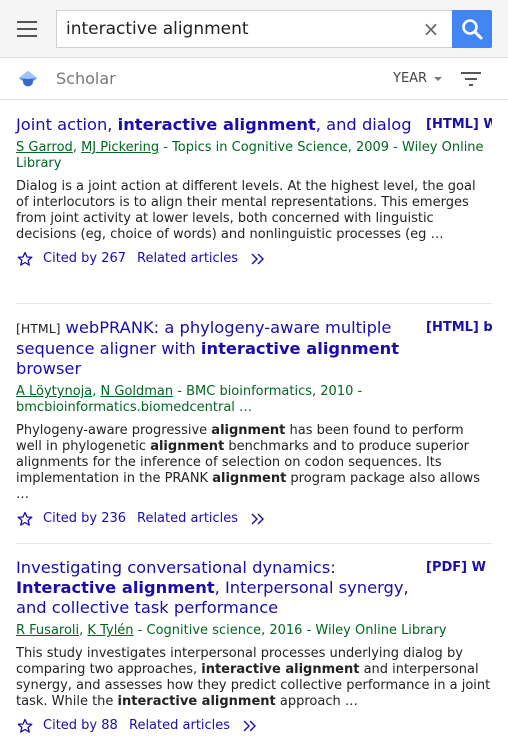 Image resolution: width=508 pixels, height=750 pixels. I want to click on result-actions: Cited by 88 Related articles, so click(254, 726).